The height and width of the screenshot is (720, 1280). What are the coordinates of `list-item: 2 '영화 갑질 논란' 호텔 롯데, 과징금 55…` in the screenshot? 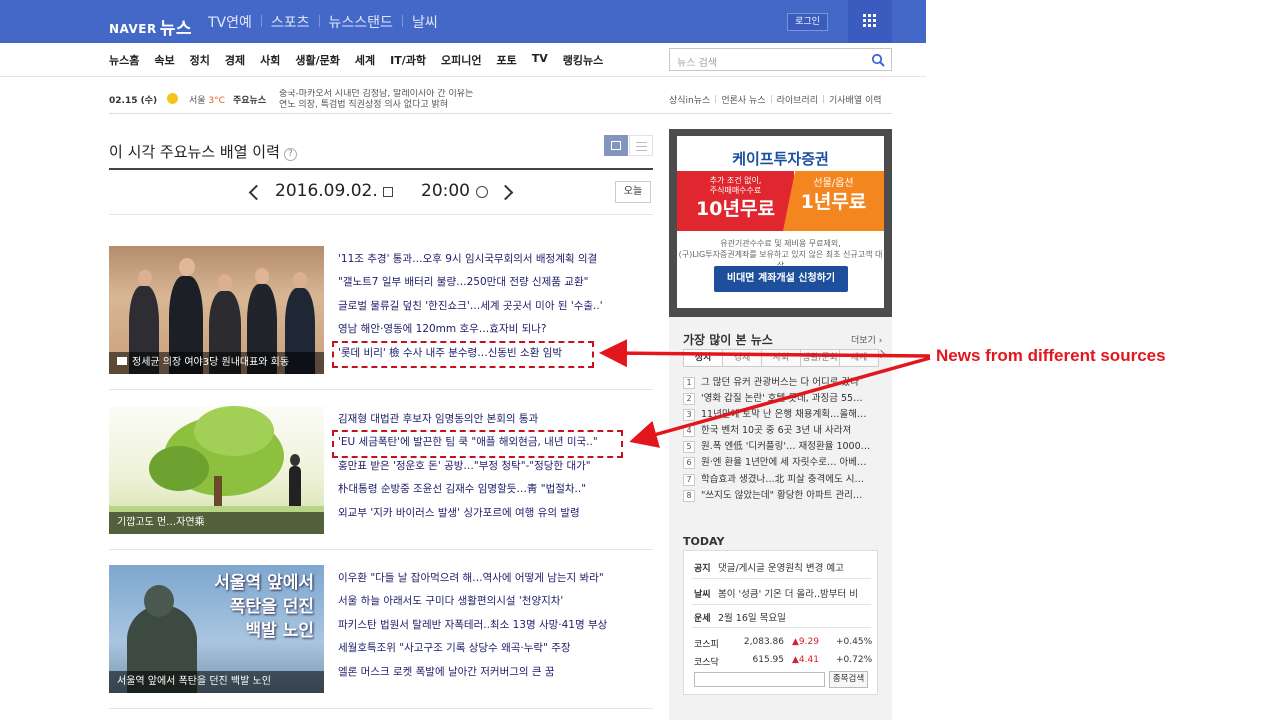 It's located at (780, 398).